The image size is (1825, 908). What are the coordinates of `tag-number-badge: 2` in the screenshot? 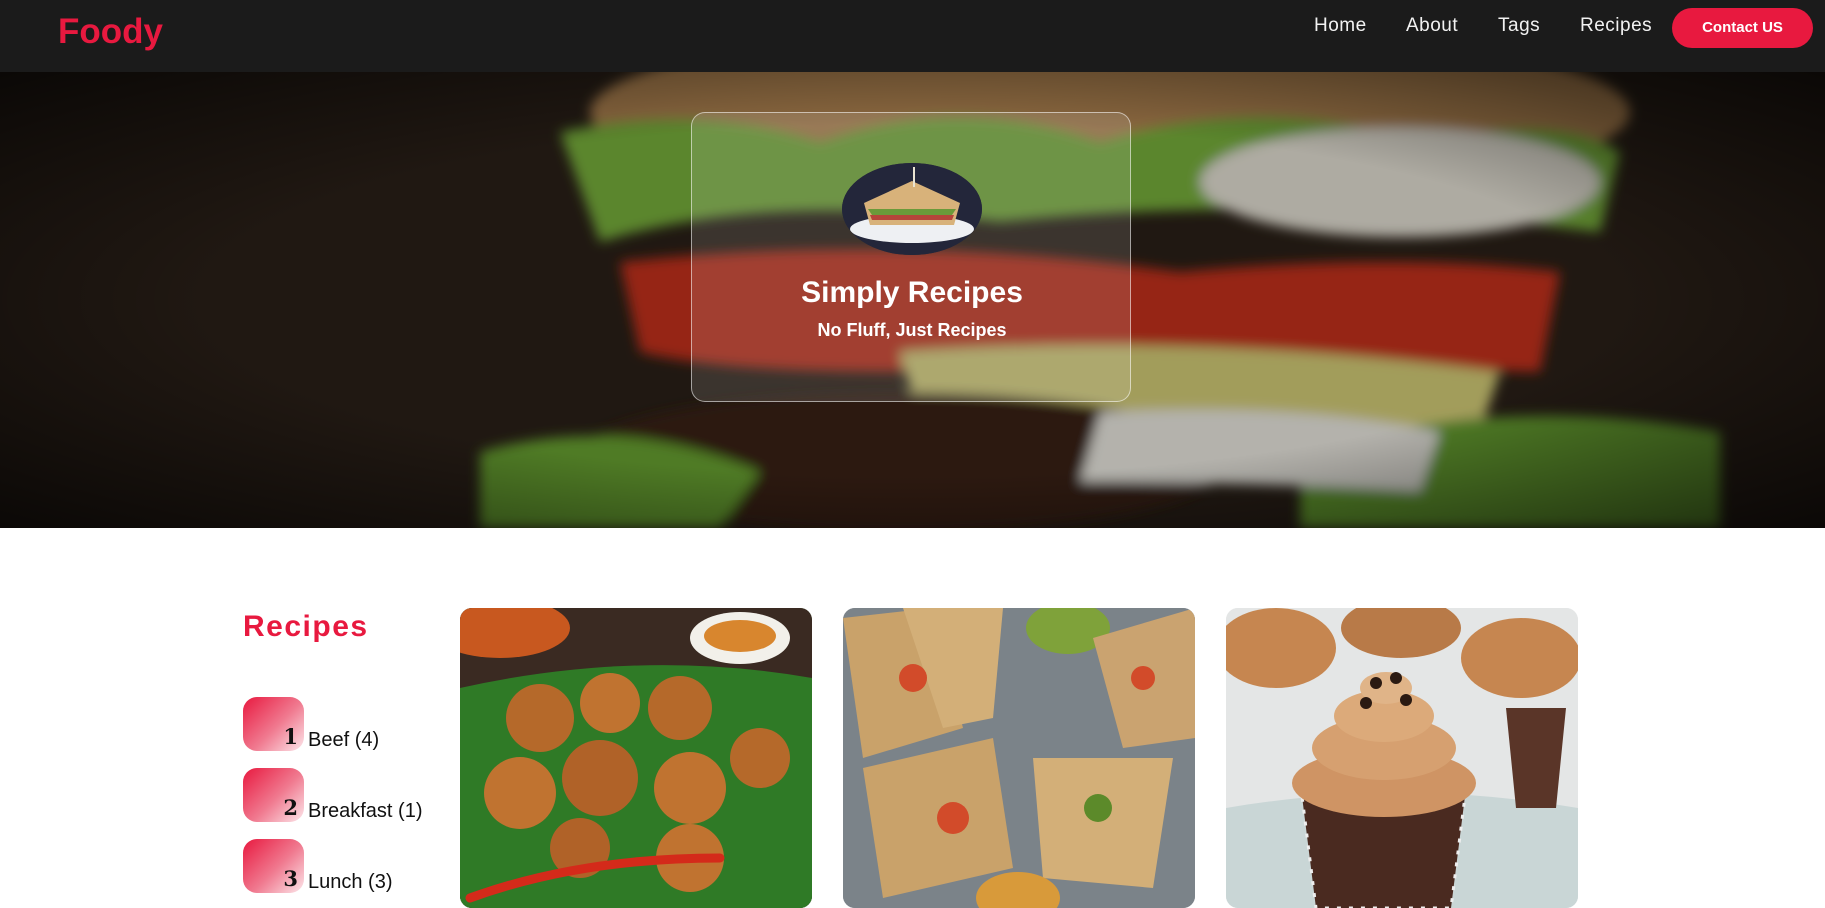 It's located at (273, 795).